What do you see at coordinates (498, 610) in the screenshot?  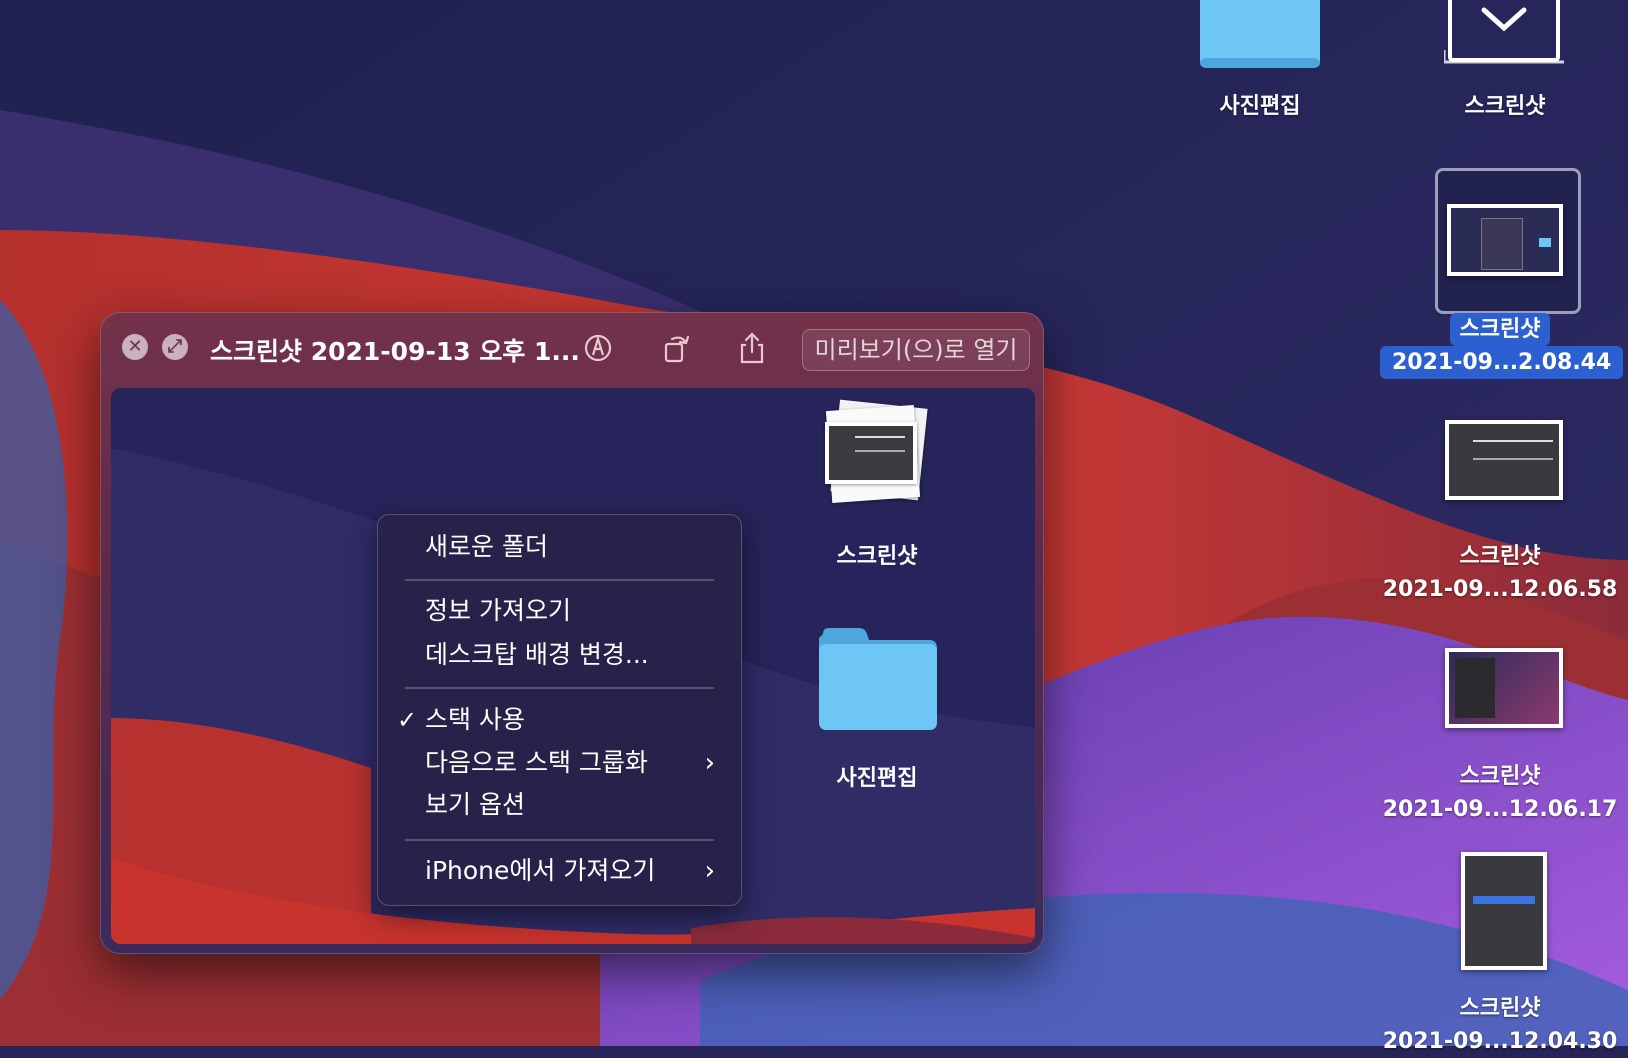 I see `menu-item-label: 정보 가져오기` at bounding box center [498, 610].